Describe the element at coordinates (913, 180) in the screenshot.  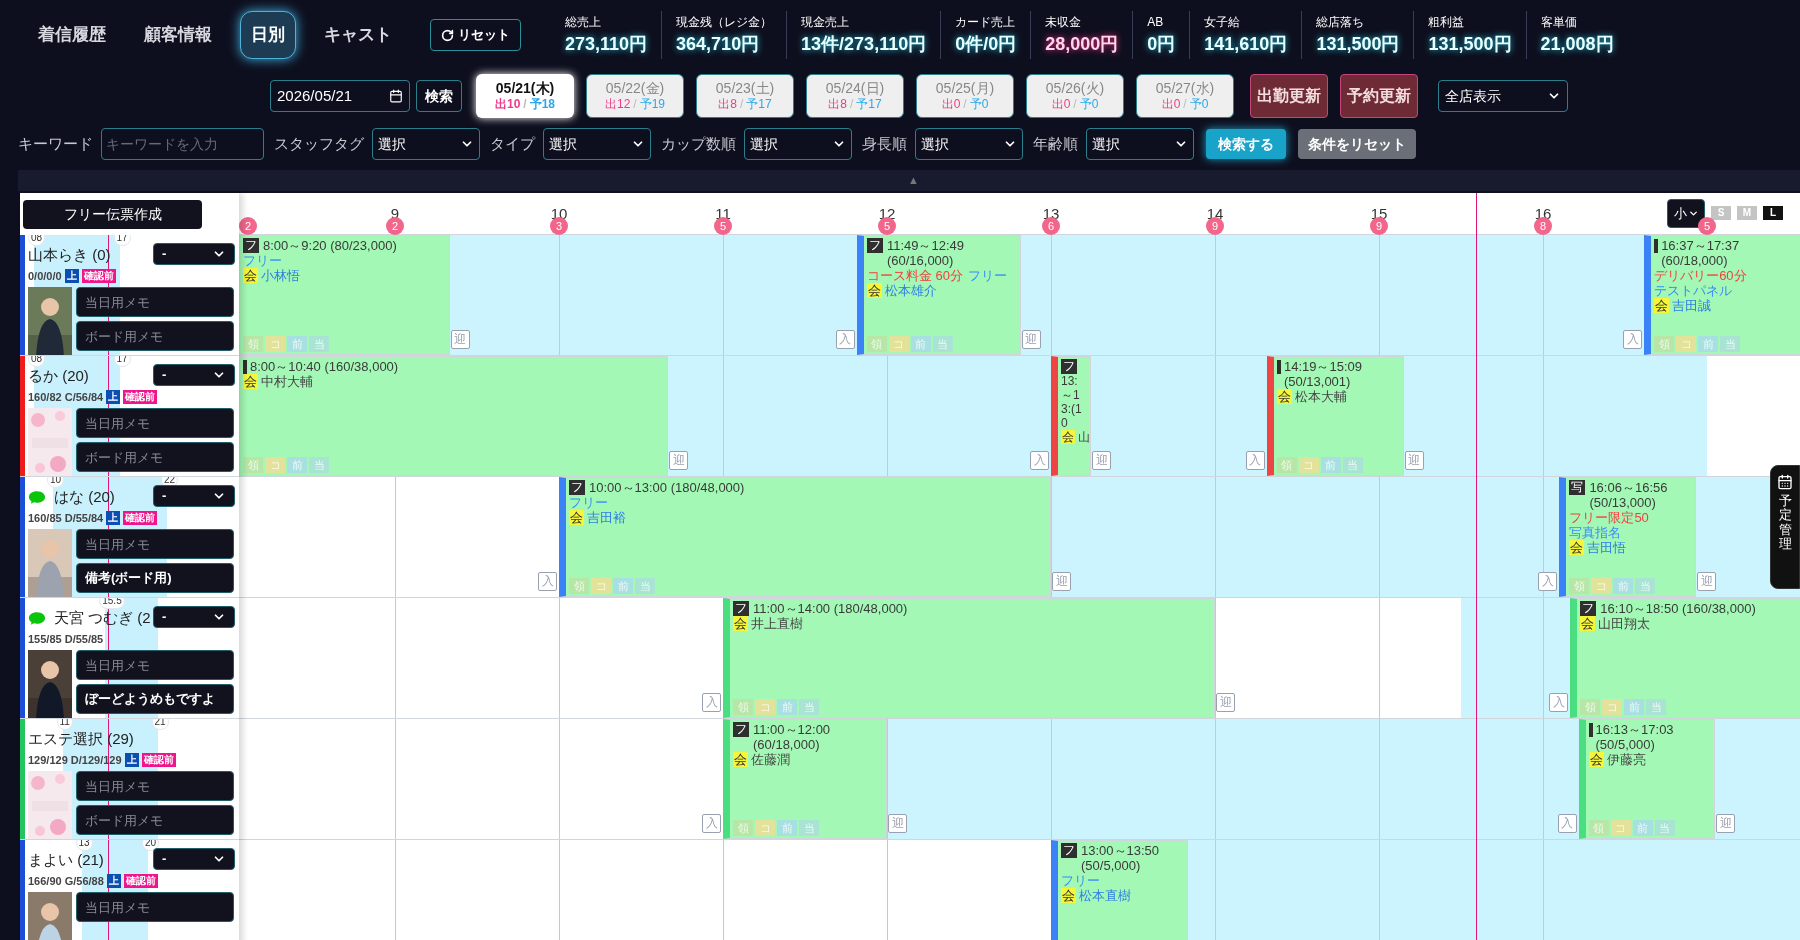
I see `collapse-toggle: ▲` at that location.